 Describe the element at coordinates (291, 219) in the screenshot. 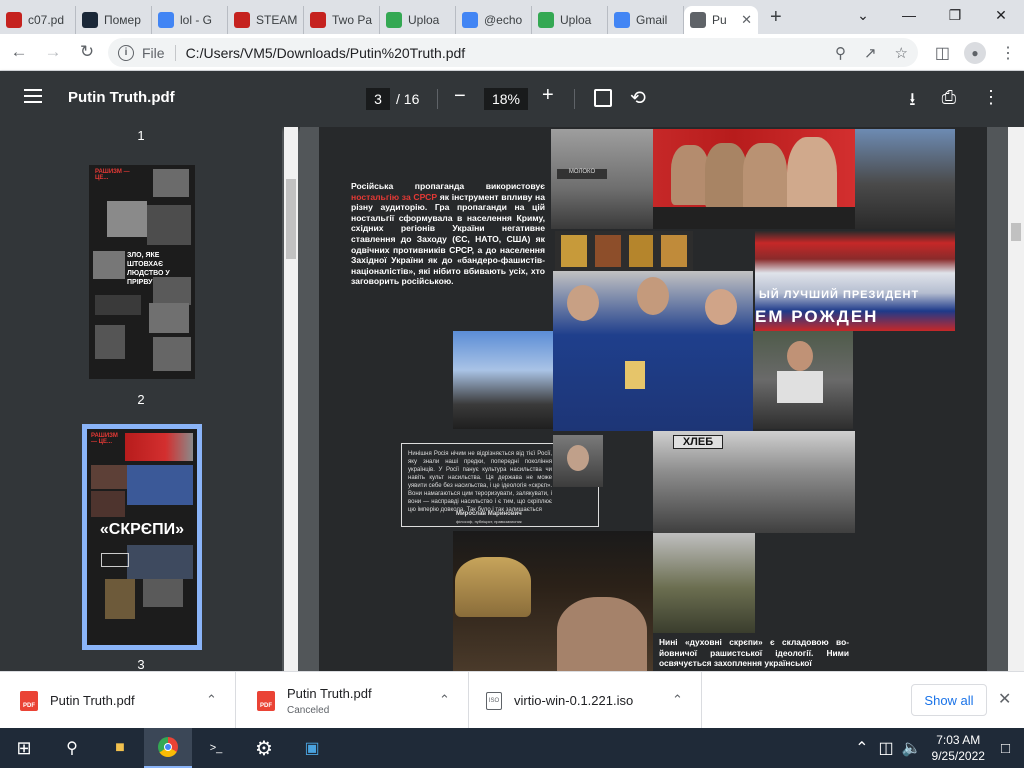

I see `sidebar-scroll-thumb` at that location.